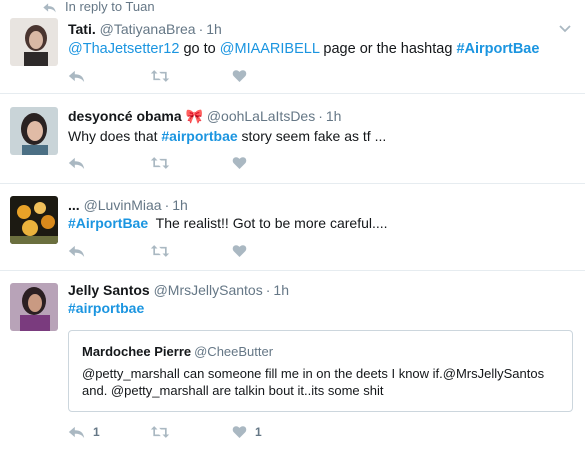 The width and height of the screenshot is (585, 454). Describe the element at coordinates (125, 116) in the screenshot. I see `display-name: desyoncé obama` at that location.